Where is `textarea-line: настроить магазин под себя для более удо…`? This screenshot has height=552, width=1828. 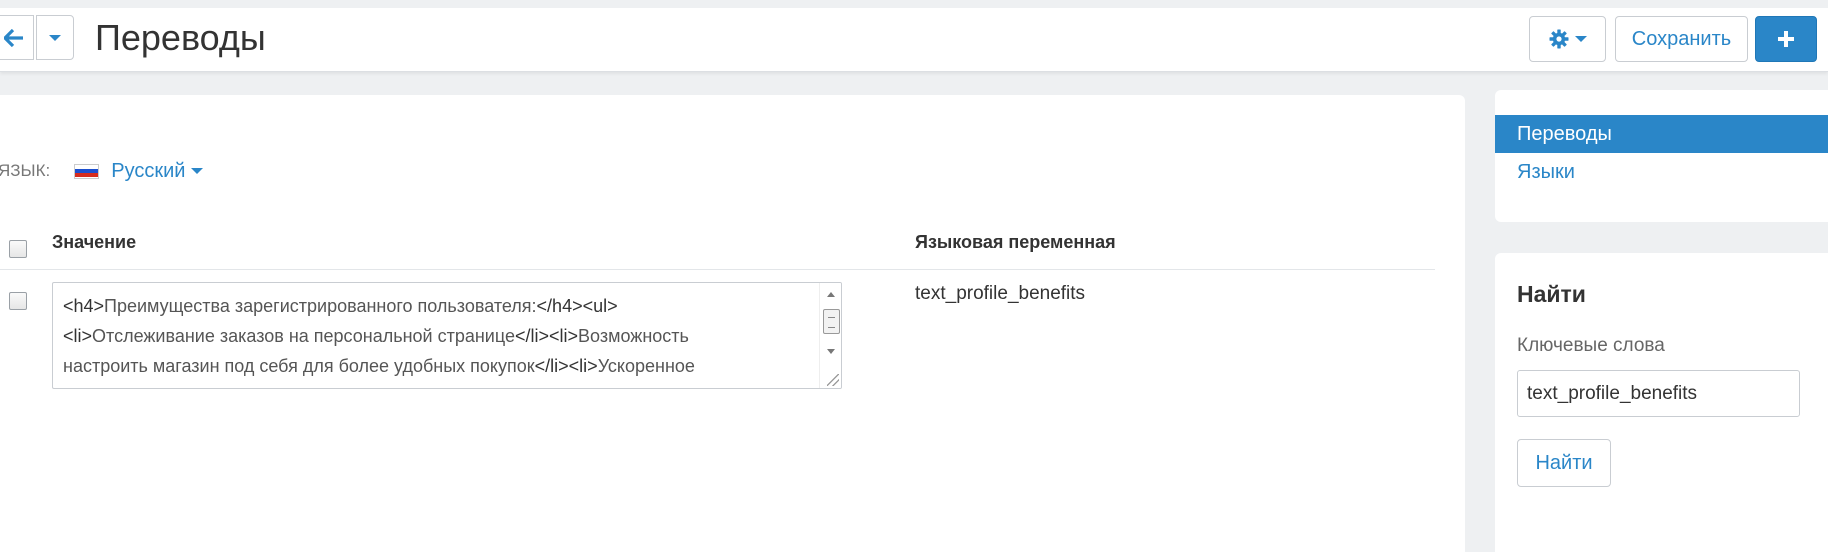 textarea-line: настроить магазин под себя для более удо… is located at coordinates (379, 366).